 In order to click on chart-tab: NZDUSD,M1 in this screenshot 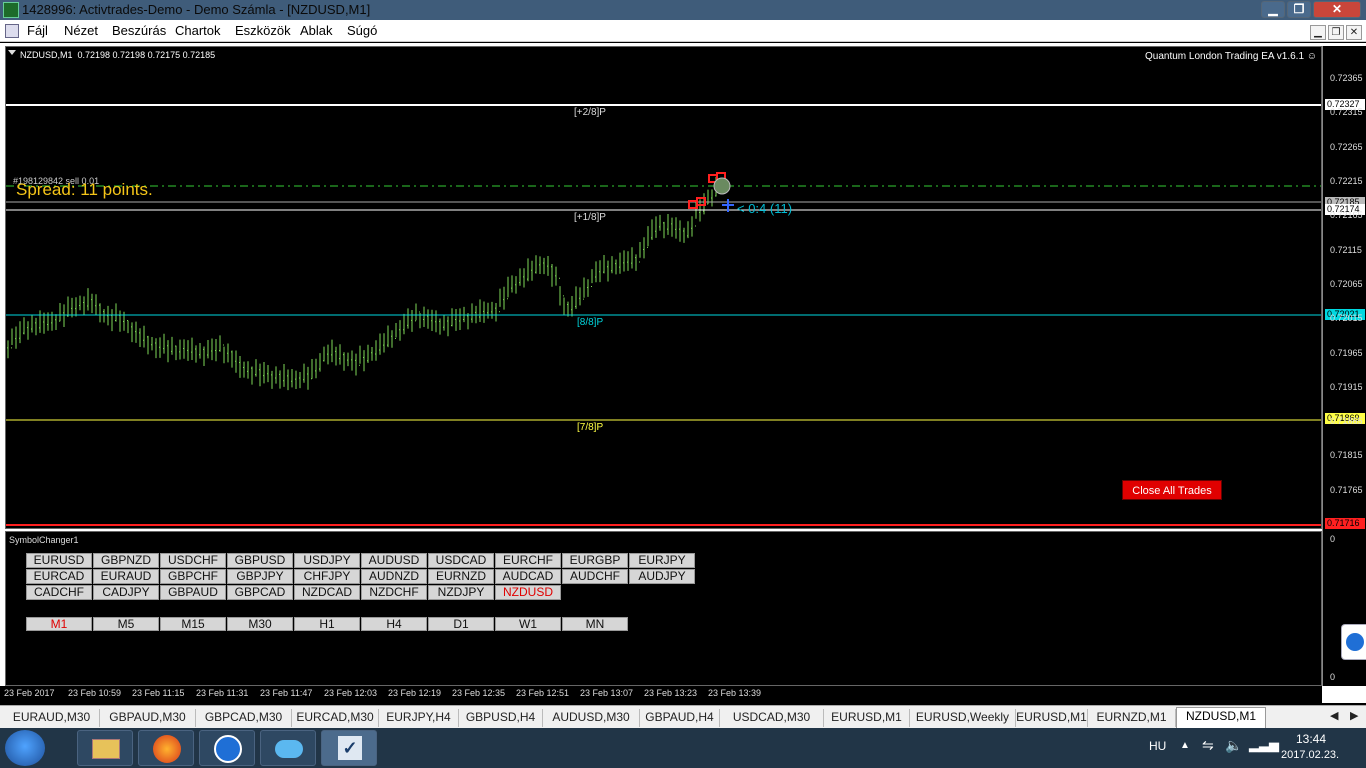, I will do `click(1221, 717)`.